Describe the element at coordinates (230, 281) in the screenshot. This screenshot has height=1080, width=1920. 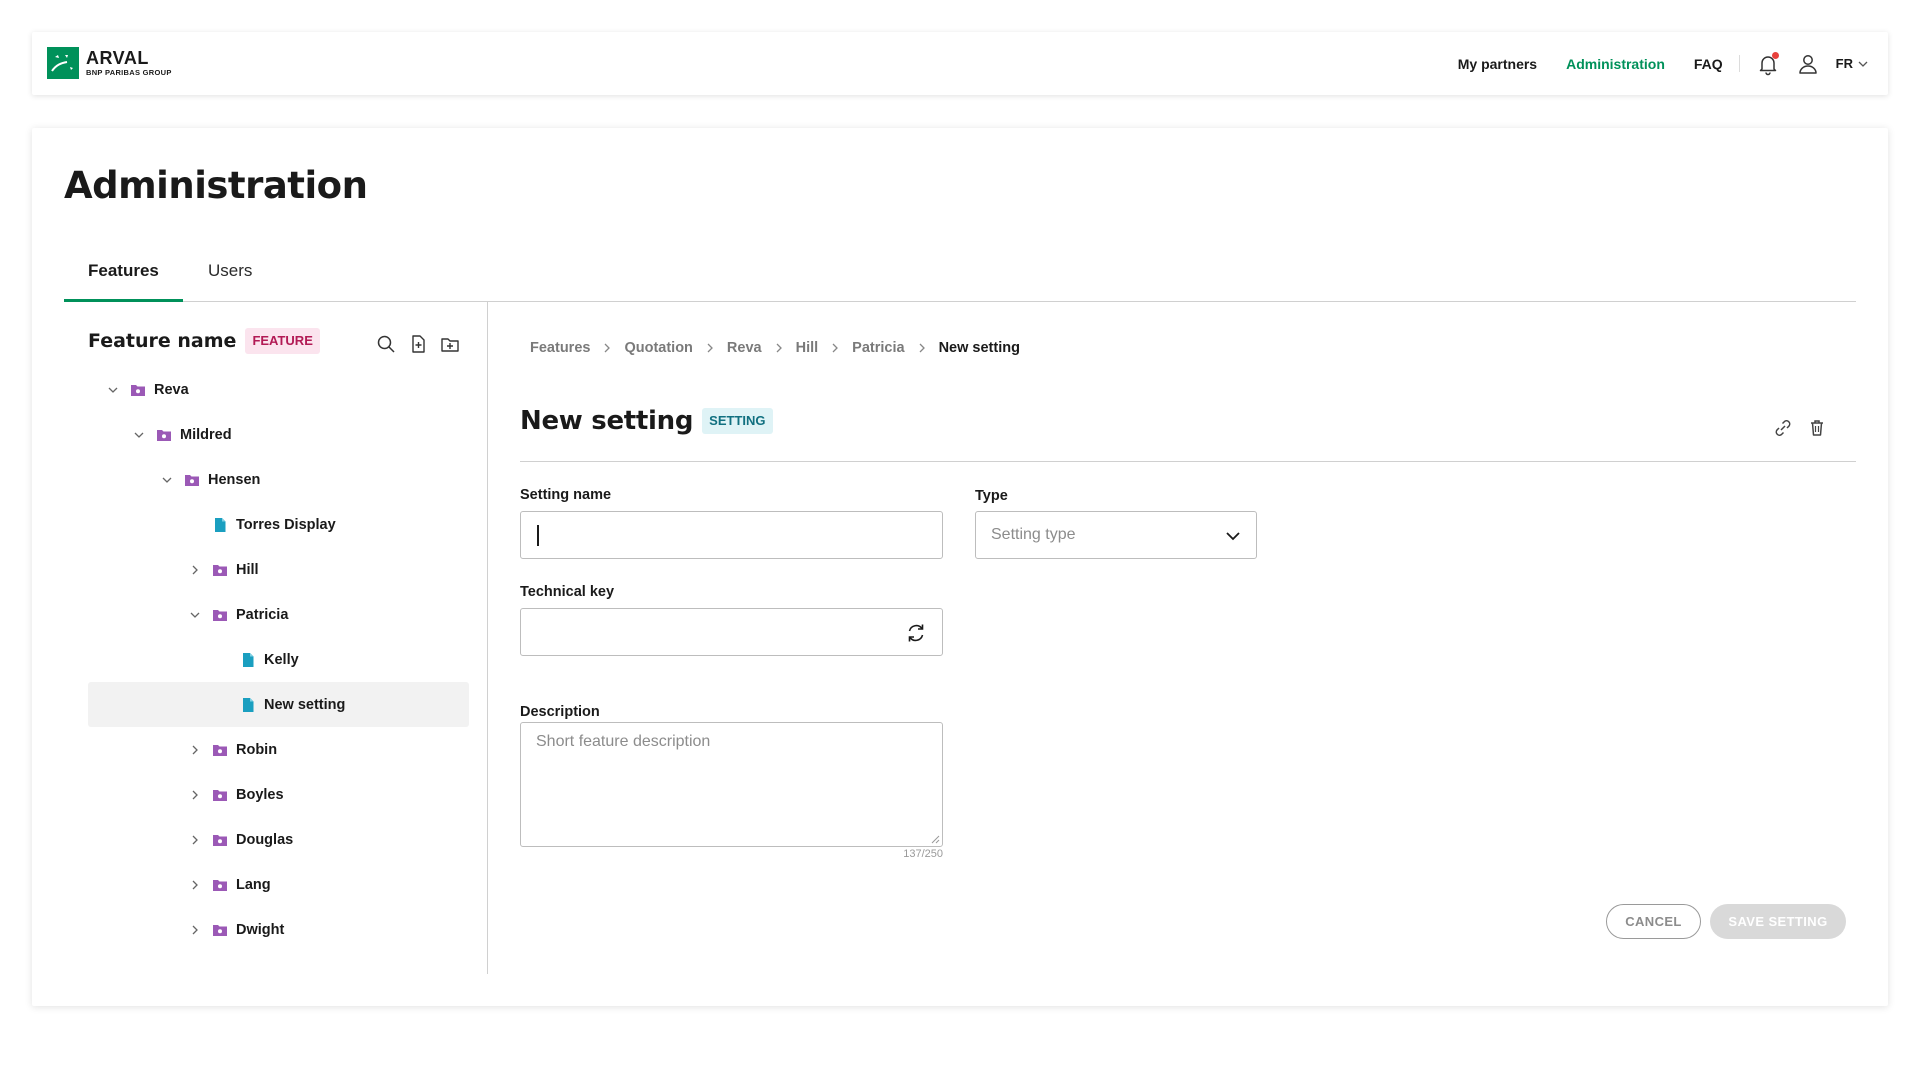
I see `tab-users: Users` at that location.